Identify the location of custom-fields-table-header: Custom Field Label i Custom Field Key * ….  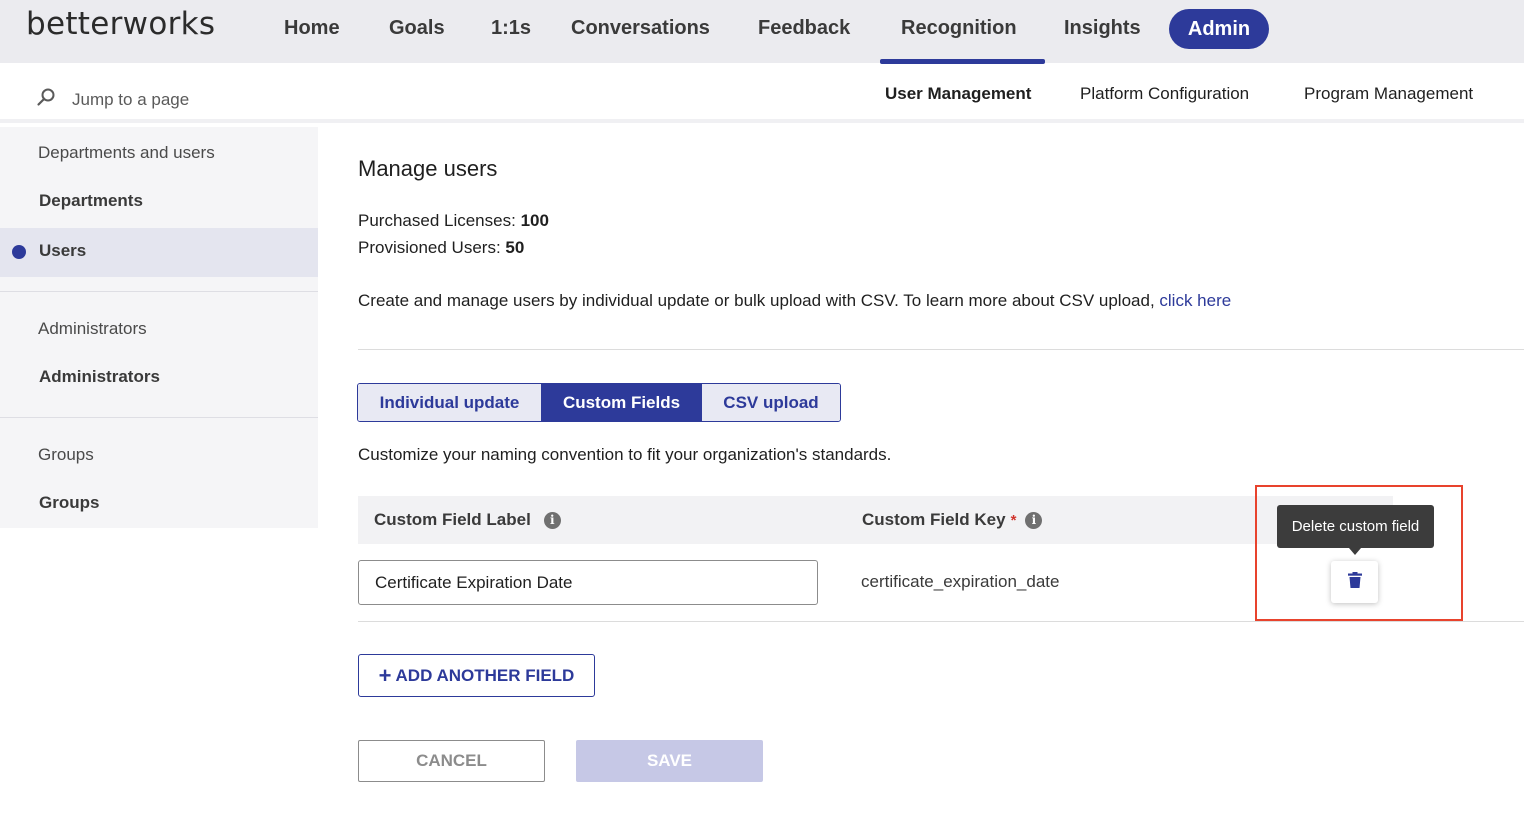
(875, 520).